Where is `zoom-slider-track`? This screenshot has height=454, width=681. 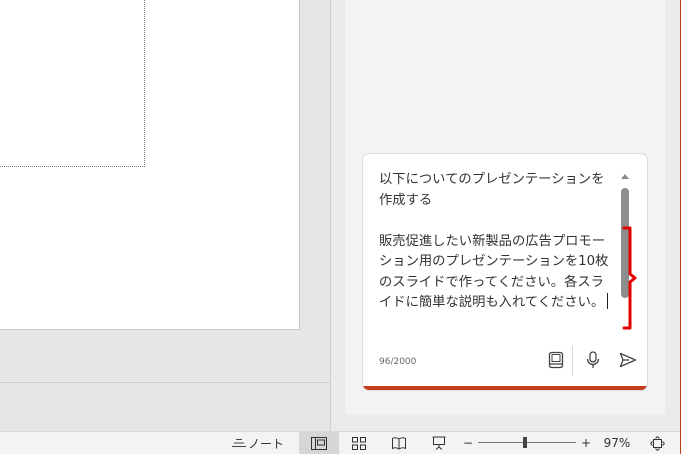
zoom-slider-track is located at coordinates (527, 442).